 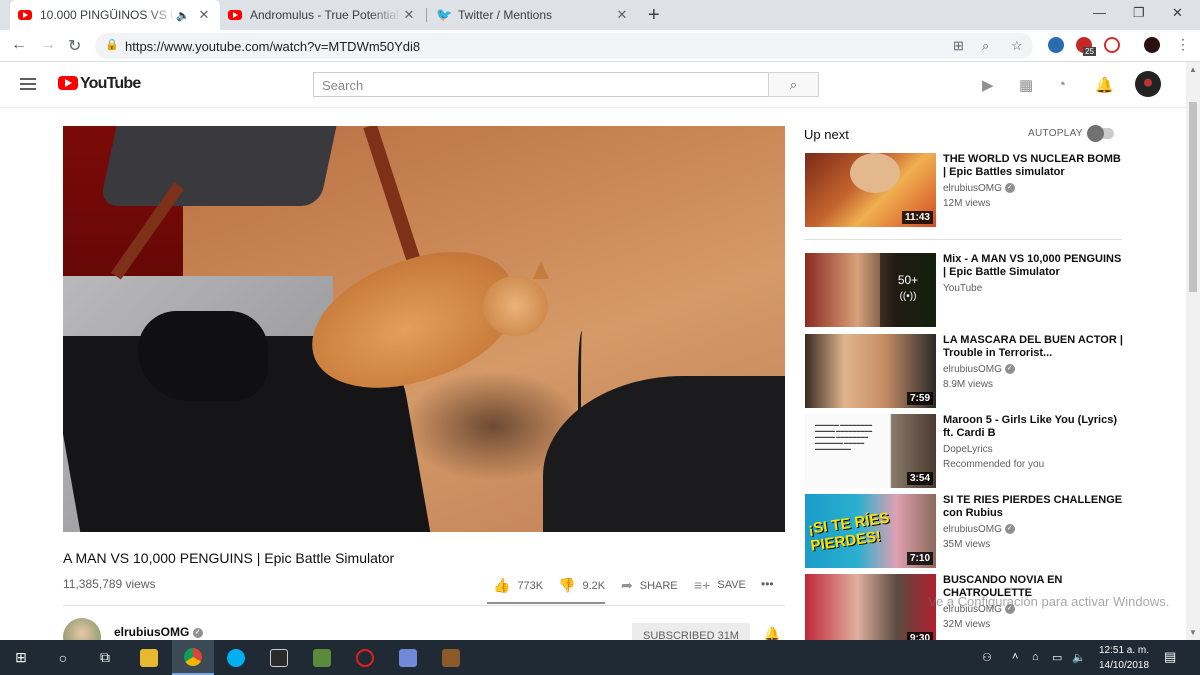 What do you see at coordinates (908, 296) in the screenshot?
I see `mix-radio-icon: ((•))` at bounding box center [908, 296].